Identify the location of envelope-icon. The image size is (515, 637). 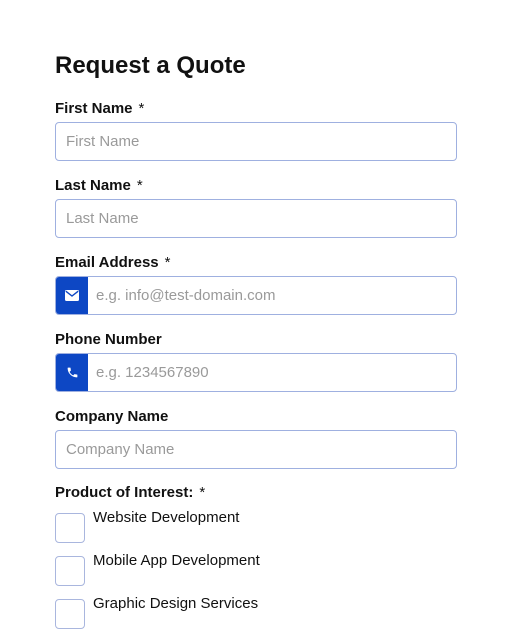
(72, 295).